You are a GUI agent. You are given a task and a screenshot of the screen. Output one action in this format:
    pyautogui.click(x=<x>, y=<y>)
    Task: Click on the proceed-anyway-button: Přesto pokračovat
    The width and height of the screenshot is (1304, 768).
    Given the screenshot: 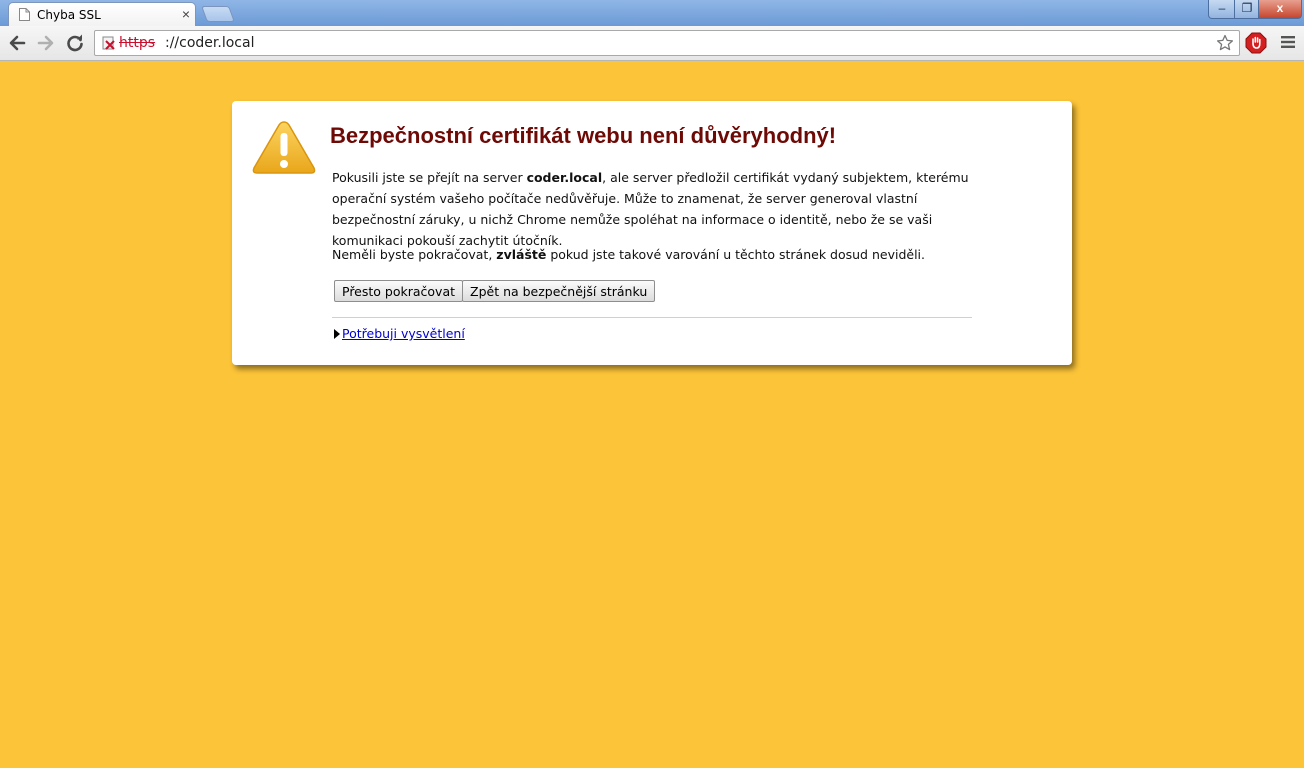 What is the action you would take?
    pyautogui.click(x=399, y=291)
    